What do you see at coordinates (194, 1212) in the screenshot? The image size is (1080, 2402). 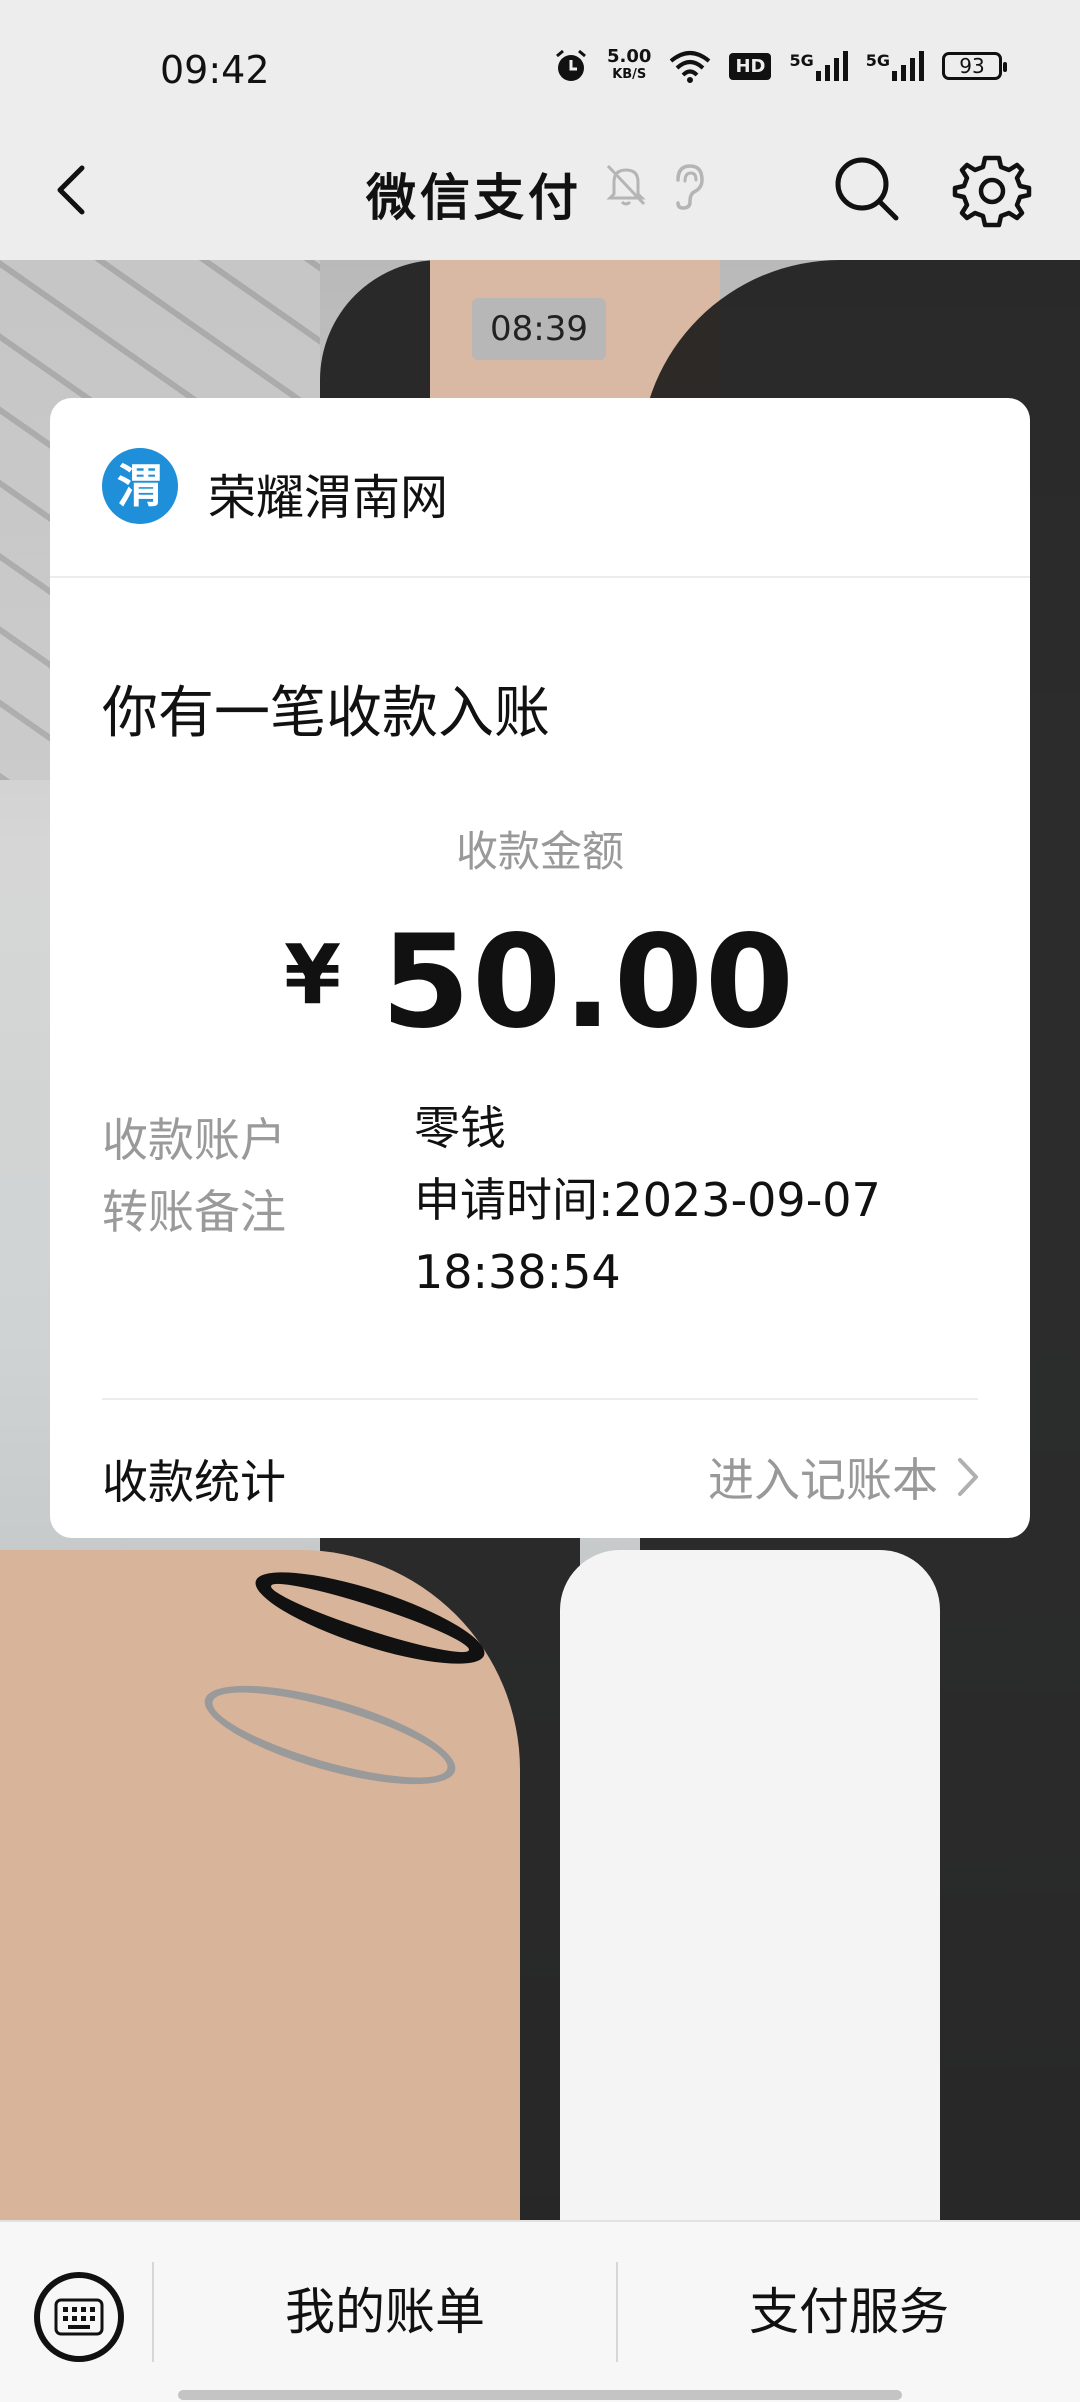 I see `remark-label: 转账备注` at bounding box center [194, 1212].